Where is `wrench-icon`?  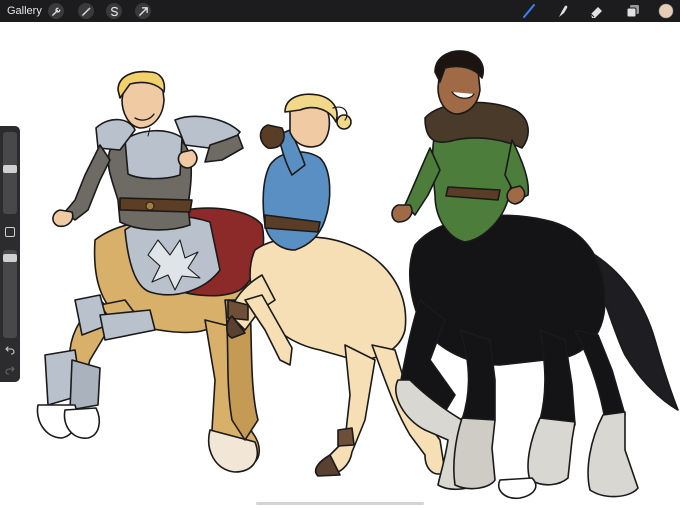
wrench-icon is located at coordinates (56, 11).